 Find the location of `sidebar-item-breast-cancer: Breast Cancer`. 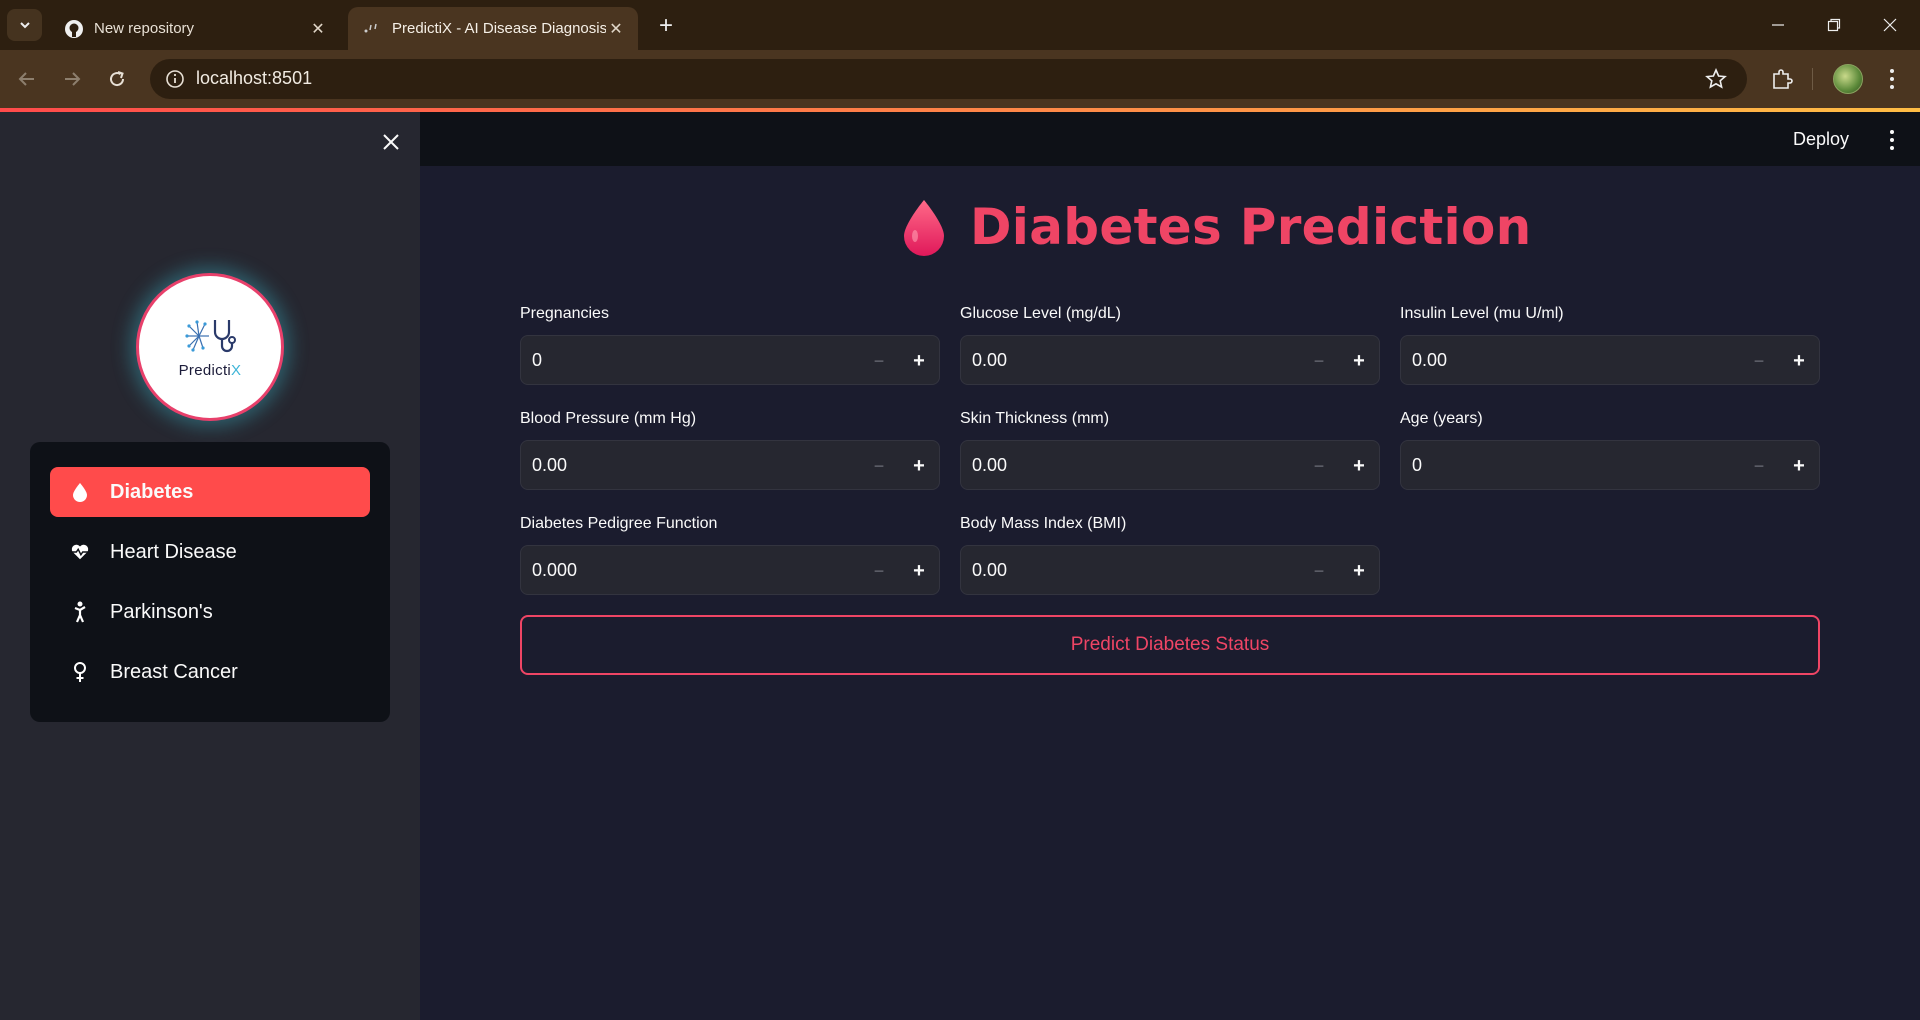

sidebar-item-breast-cancer: Breast Cancer is located at coordinates (210, 672).